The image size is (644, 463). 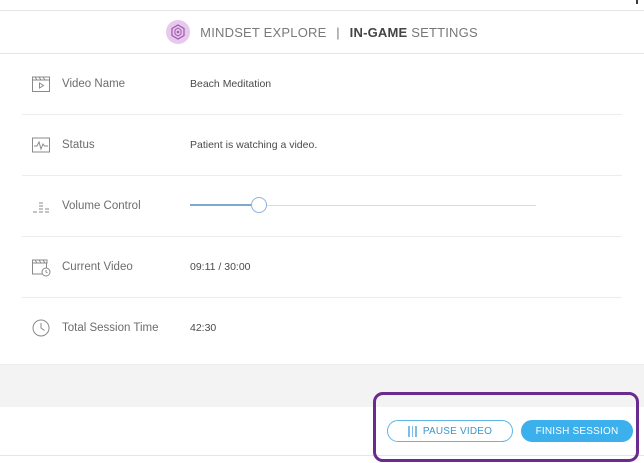 I want to click on clapperboard-play-icon, so click(x=41, y=84).